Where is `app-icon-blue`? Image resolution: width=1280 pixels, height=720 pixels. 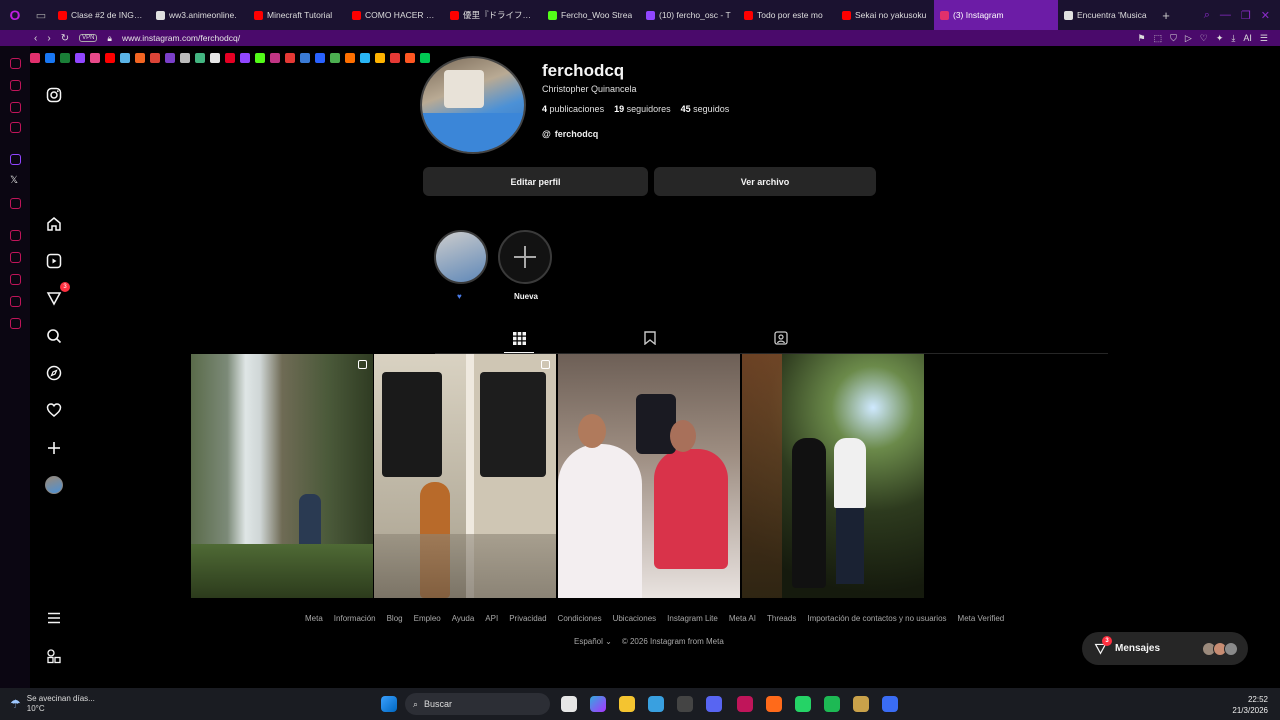 app-icon-blue is located at coordinates (890, 704).